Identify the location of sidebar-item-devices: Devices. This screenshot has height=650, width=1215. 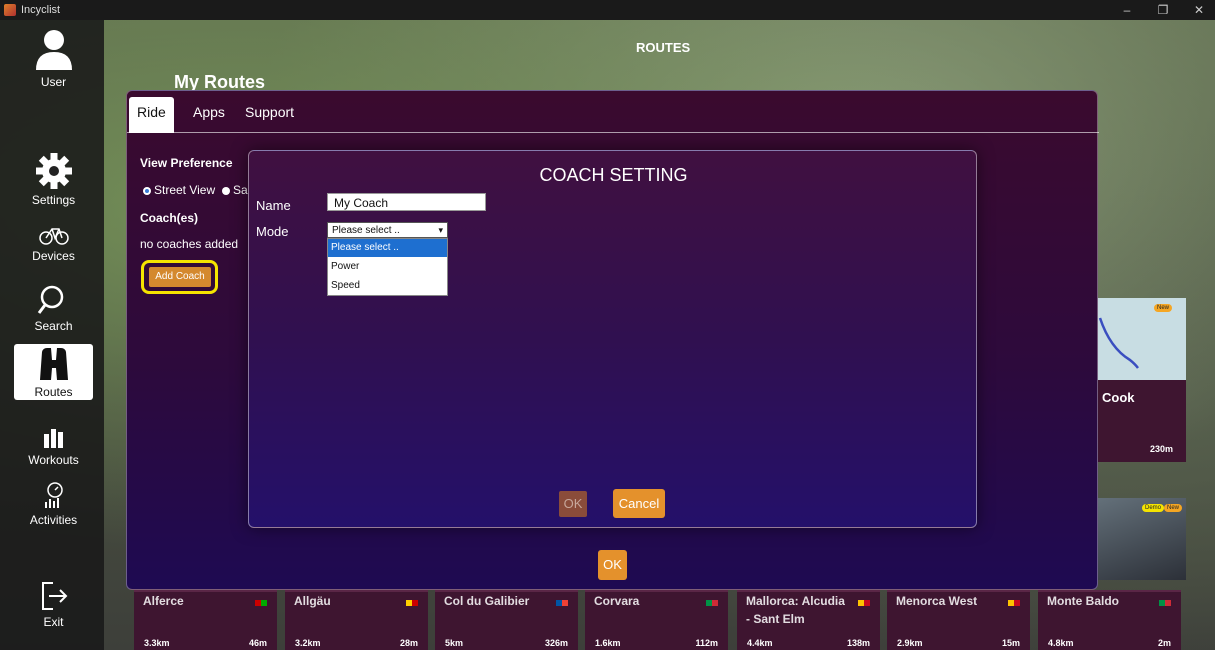
(53, 249).